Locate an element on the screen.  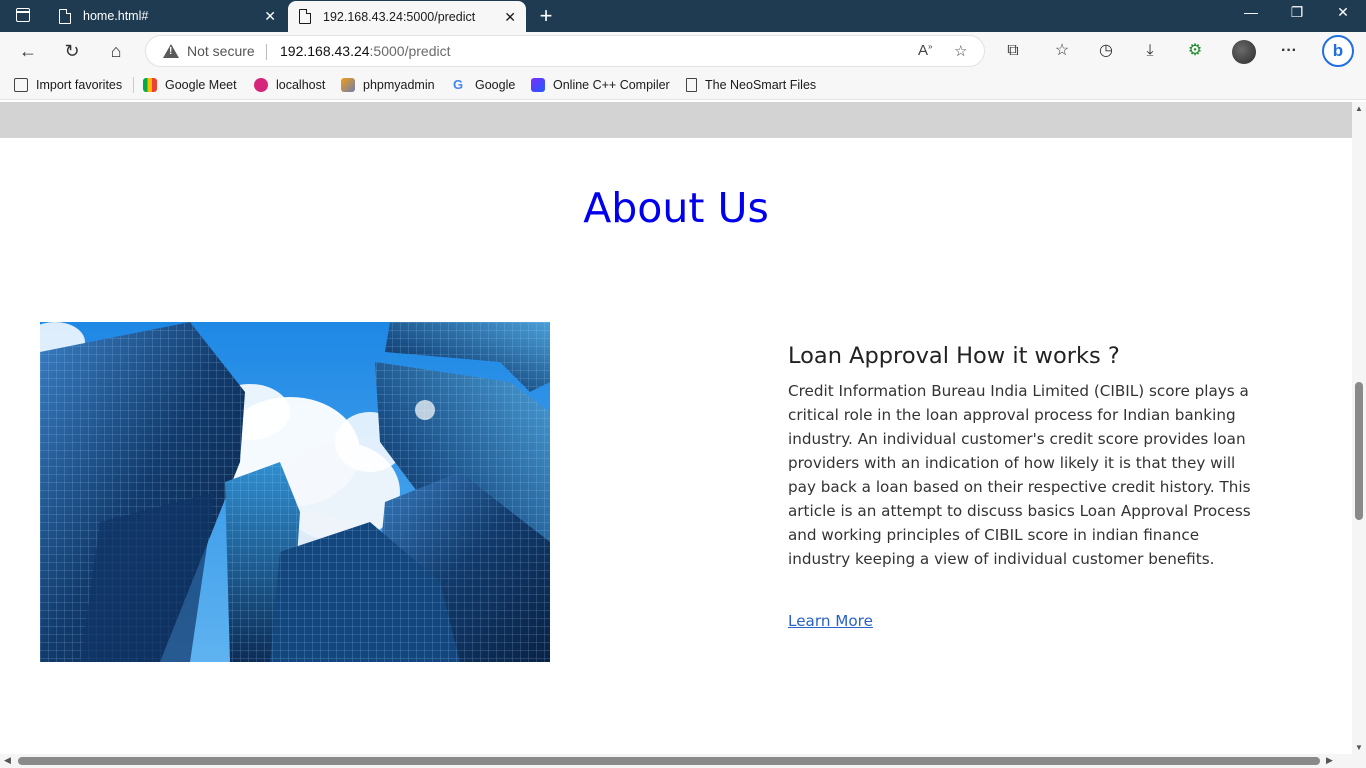
bookmark-localhost: localhost is located at coordinates (289, 85).